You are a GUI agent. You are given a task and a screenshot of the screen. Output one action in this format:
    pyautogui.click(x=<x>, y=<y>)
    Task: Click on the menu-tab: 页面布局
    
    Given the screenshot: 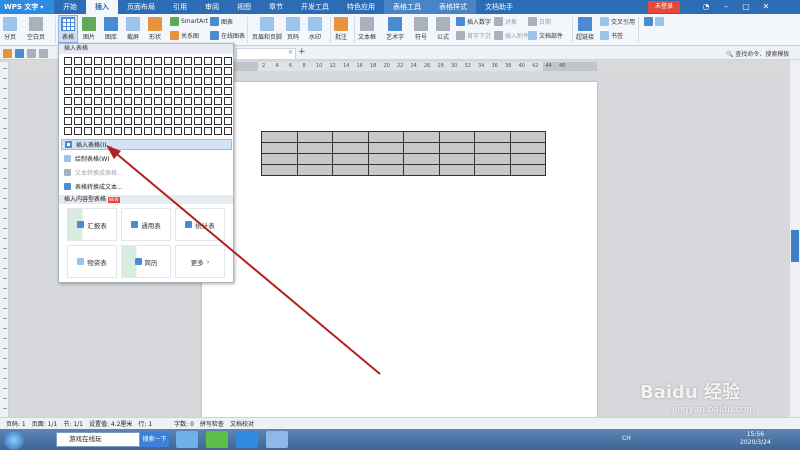 What is the action you would take?
    pyautogui.click(x=141, y=7)
    